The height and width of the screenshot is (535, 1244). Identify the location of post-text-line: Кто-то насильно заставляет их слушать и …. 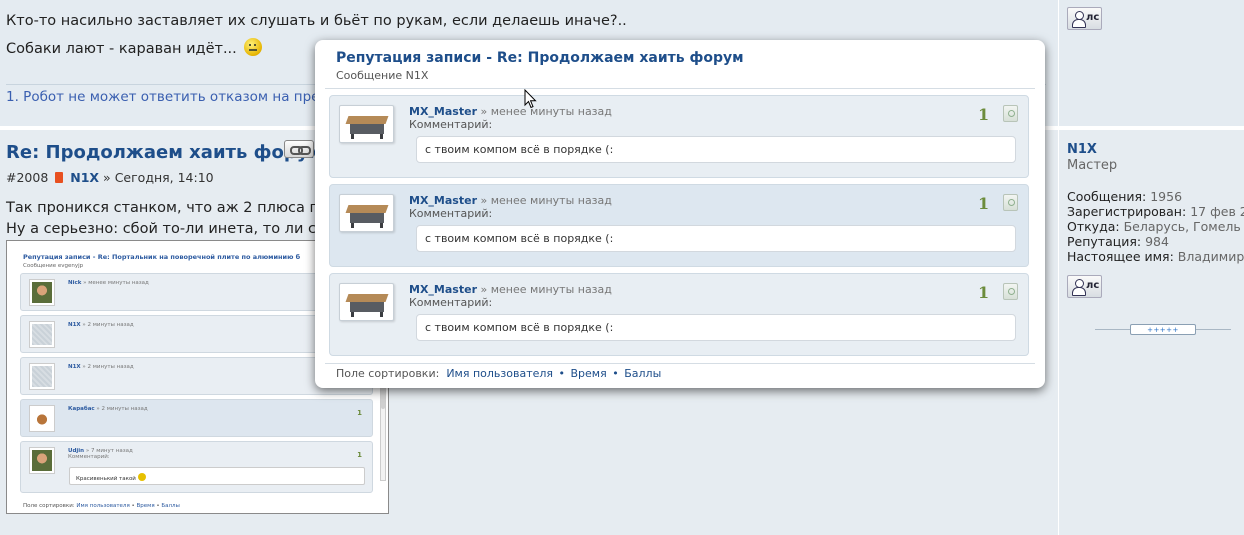
(316, 21).